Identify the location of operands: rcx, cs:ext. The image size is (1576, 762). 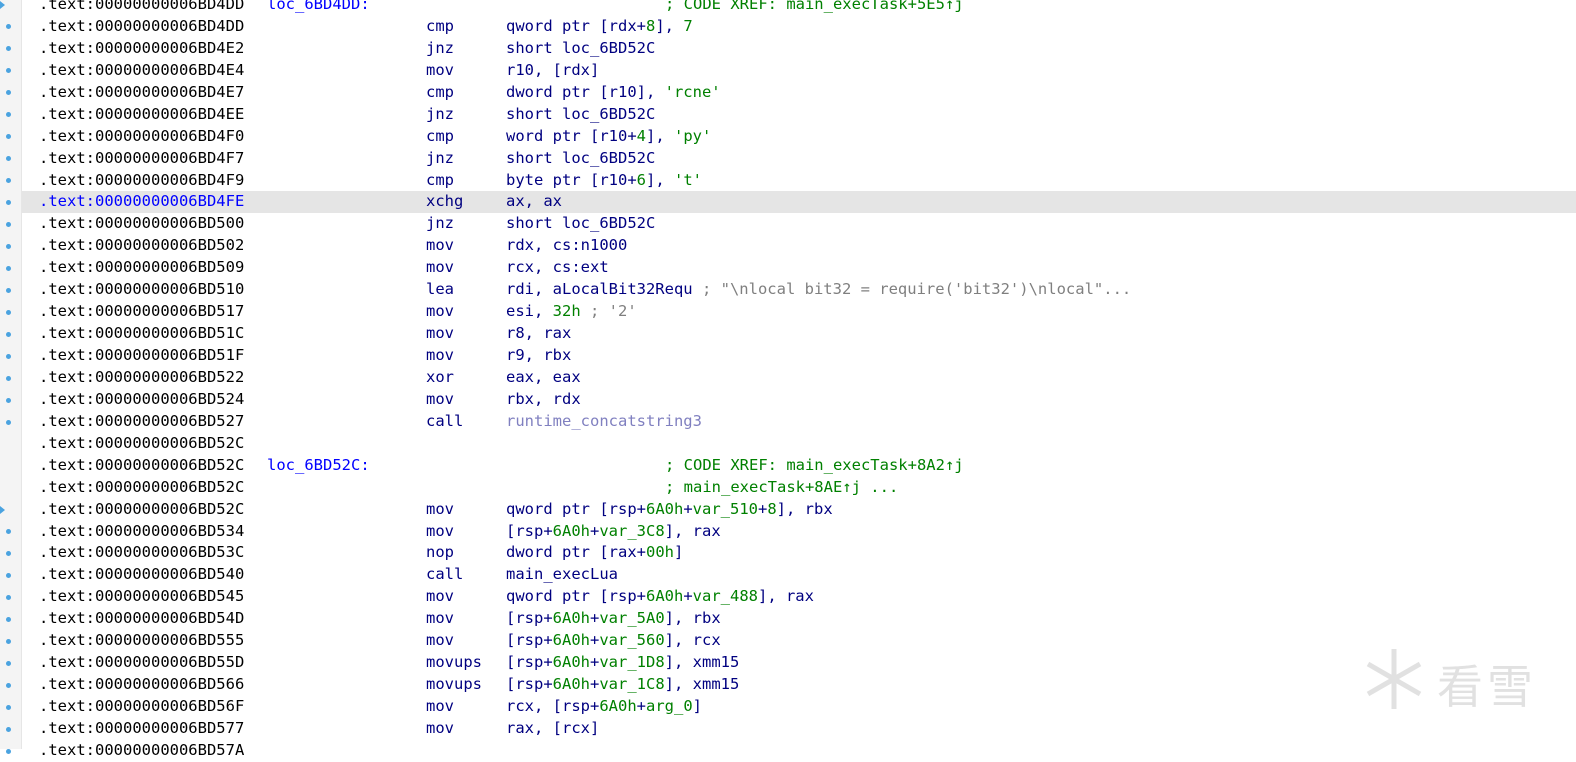
(557, 268).